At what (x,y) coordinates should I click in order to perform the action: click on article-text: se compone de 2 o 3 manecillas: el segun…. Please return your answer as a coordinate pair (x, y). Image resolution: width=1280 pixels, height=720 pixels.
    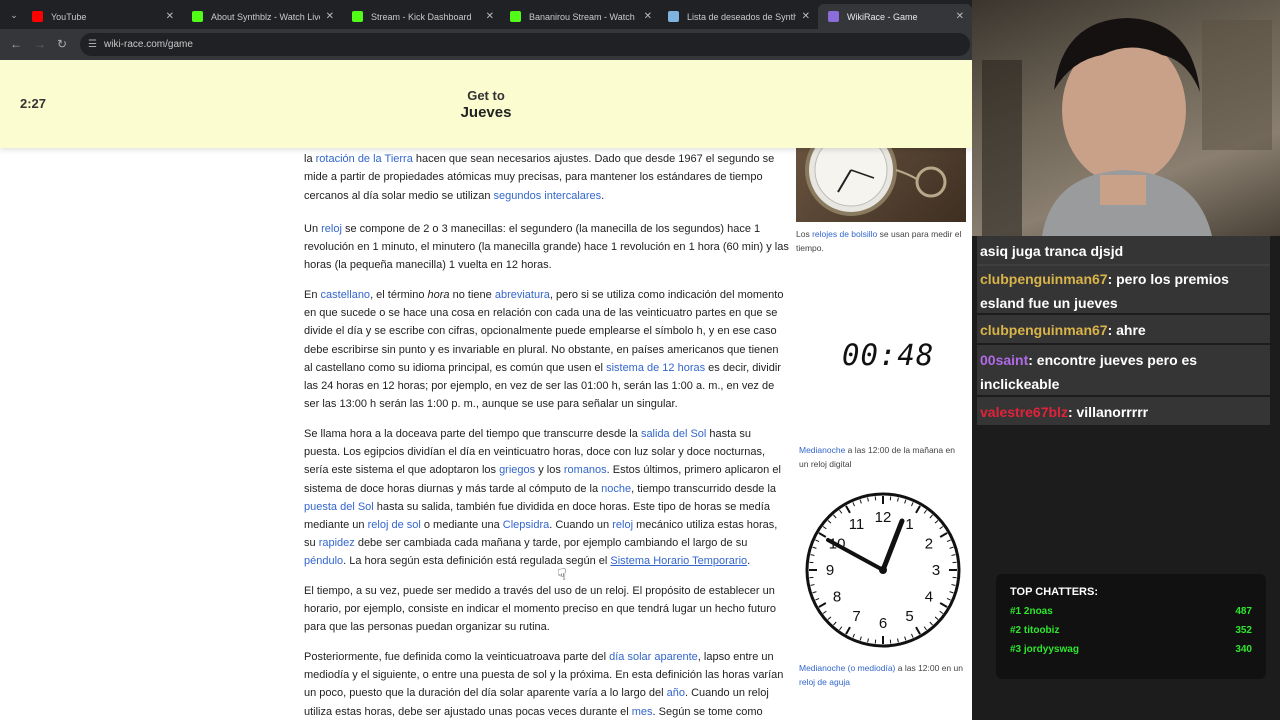
    Looking at the image, I should click on (546, 247).